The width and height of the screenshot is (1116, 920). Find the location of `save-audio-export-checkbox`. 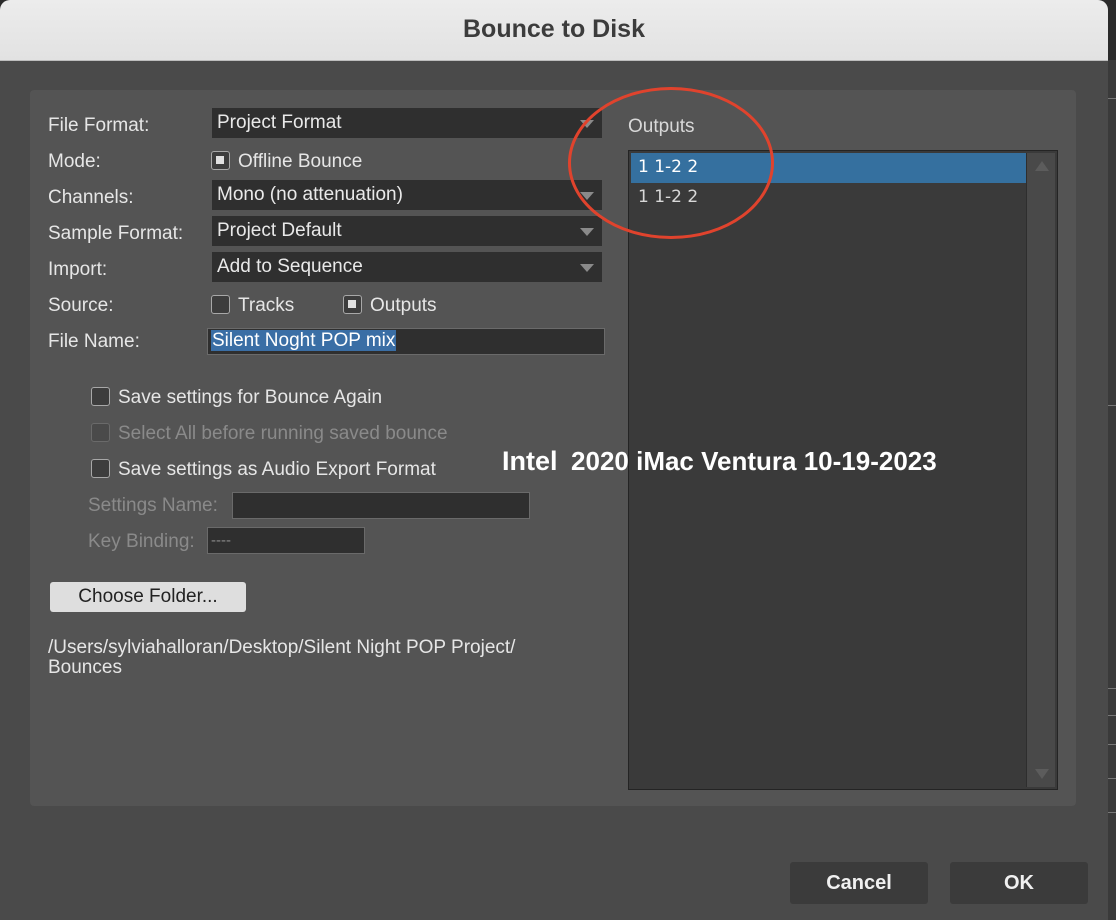

save-audio-export-checkbox is located at coordinates (100, 468).